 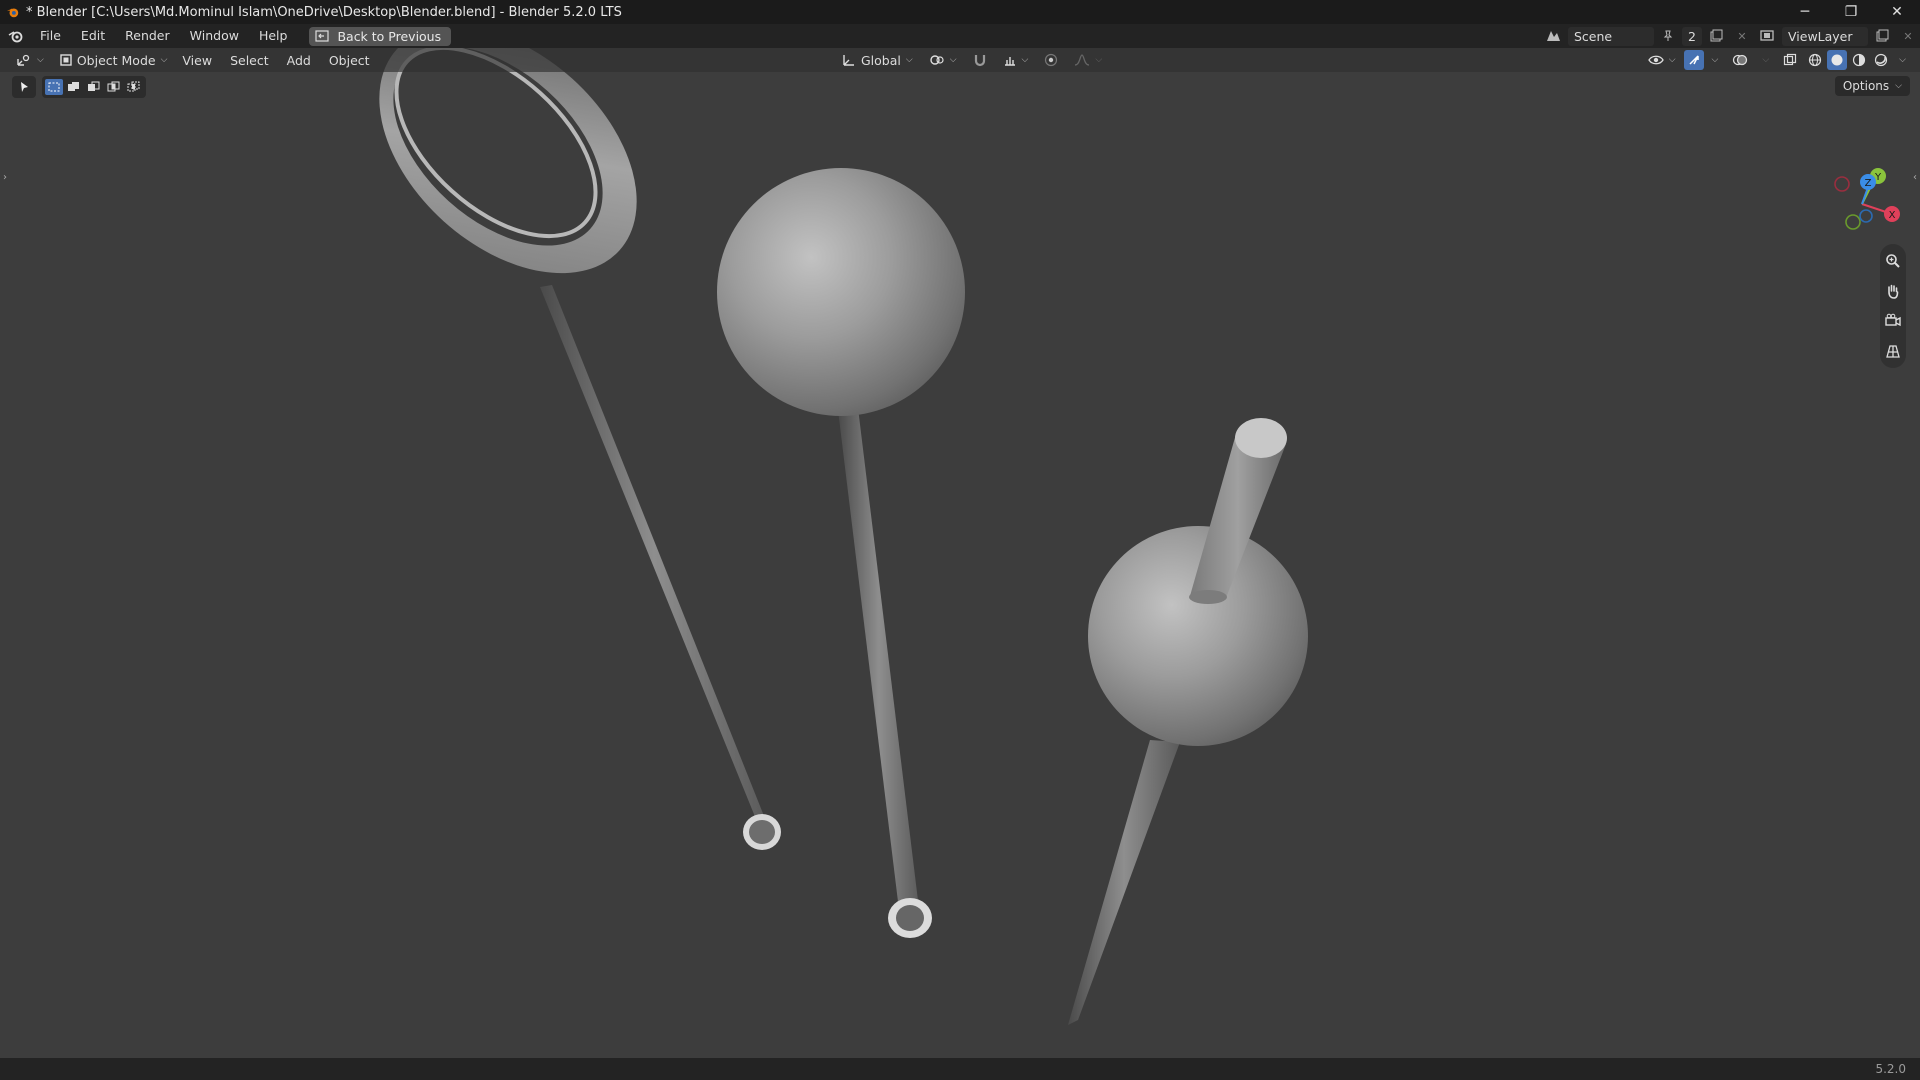 I want to click on pivot-point-dropdown: ⌵, so click(x=943, y=60).